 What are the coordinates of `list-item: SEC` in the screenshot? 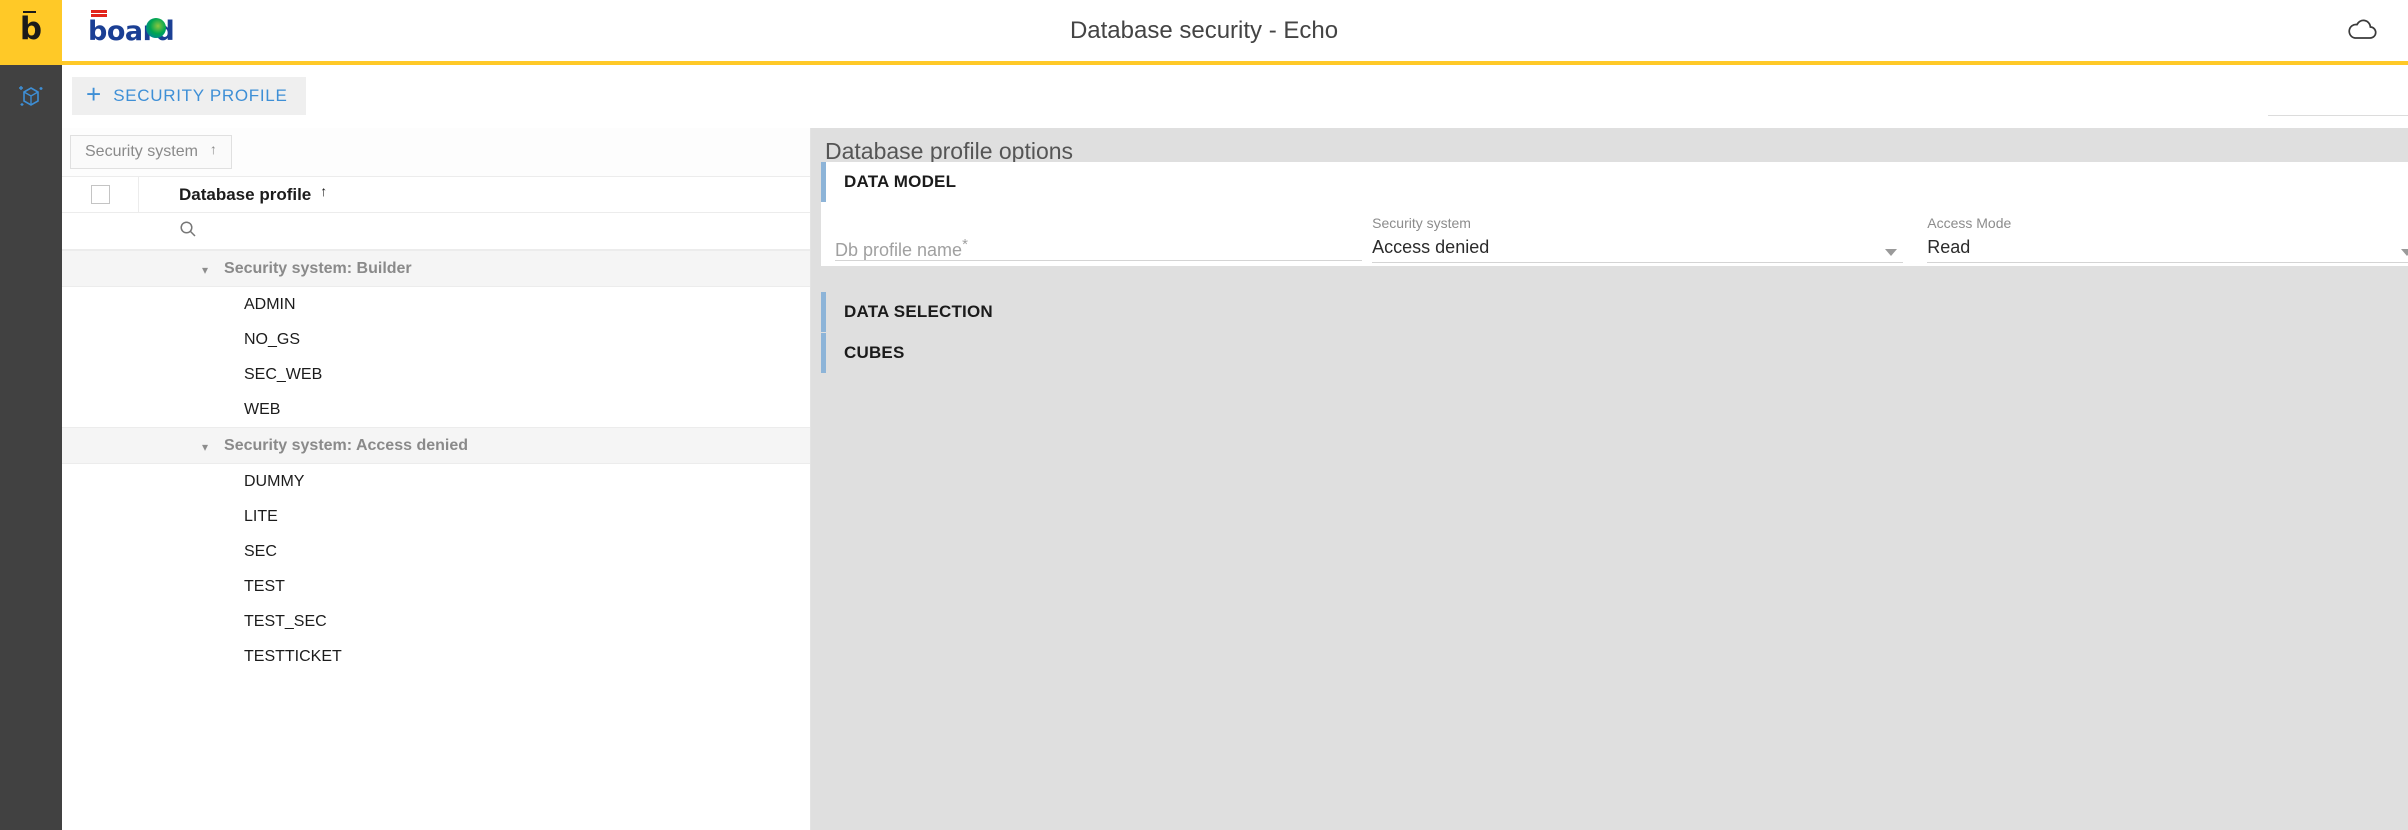 It's located at (436, 551).